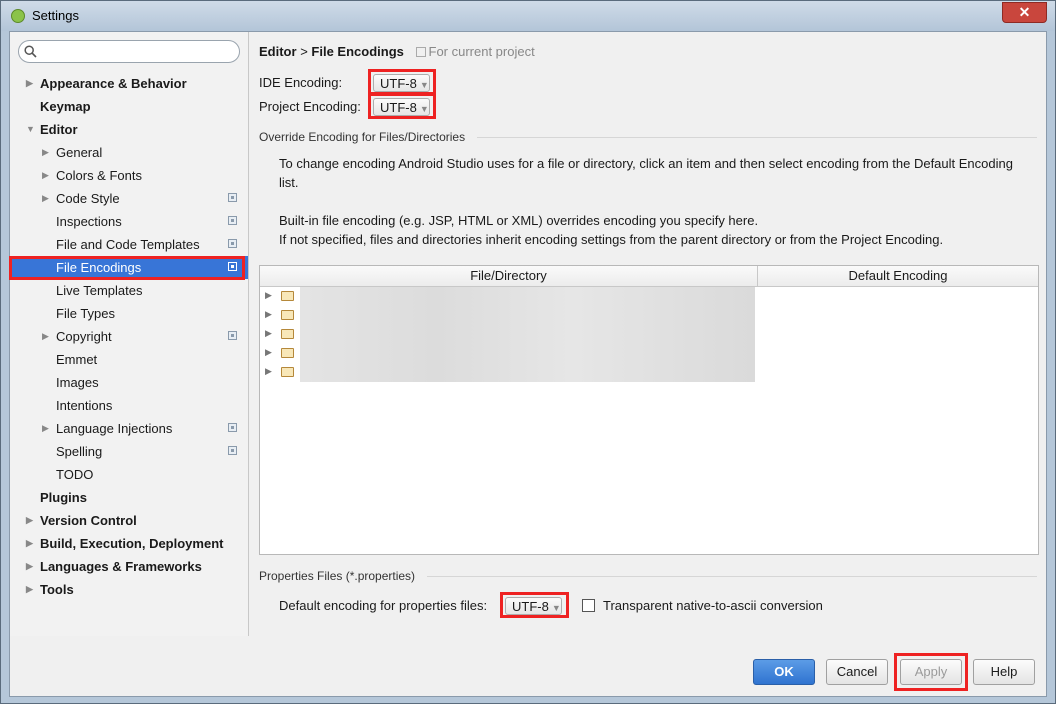  I want to click on window-title: Settings, so click(55, 15).